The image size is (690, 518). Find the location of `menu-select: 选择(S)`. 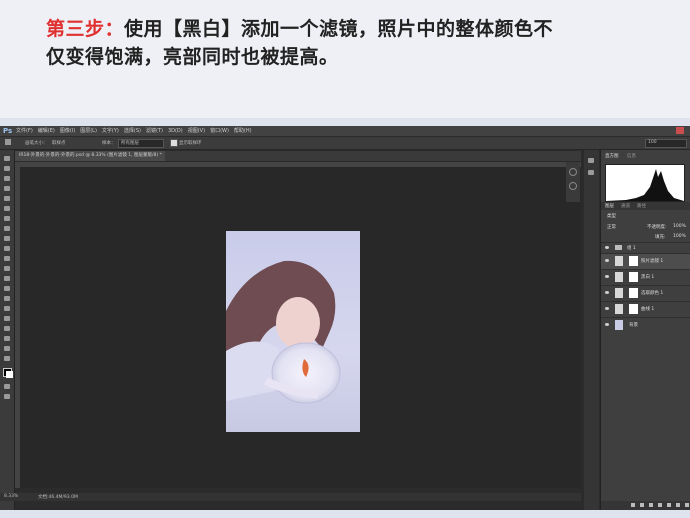

menu-select: 选择(S) is located at coordinates (132, 131).